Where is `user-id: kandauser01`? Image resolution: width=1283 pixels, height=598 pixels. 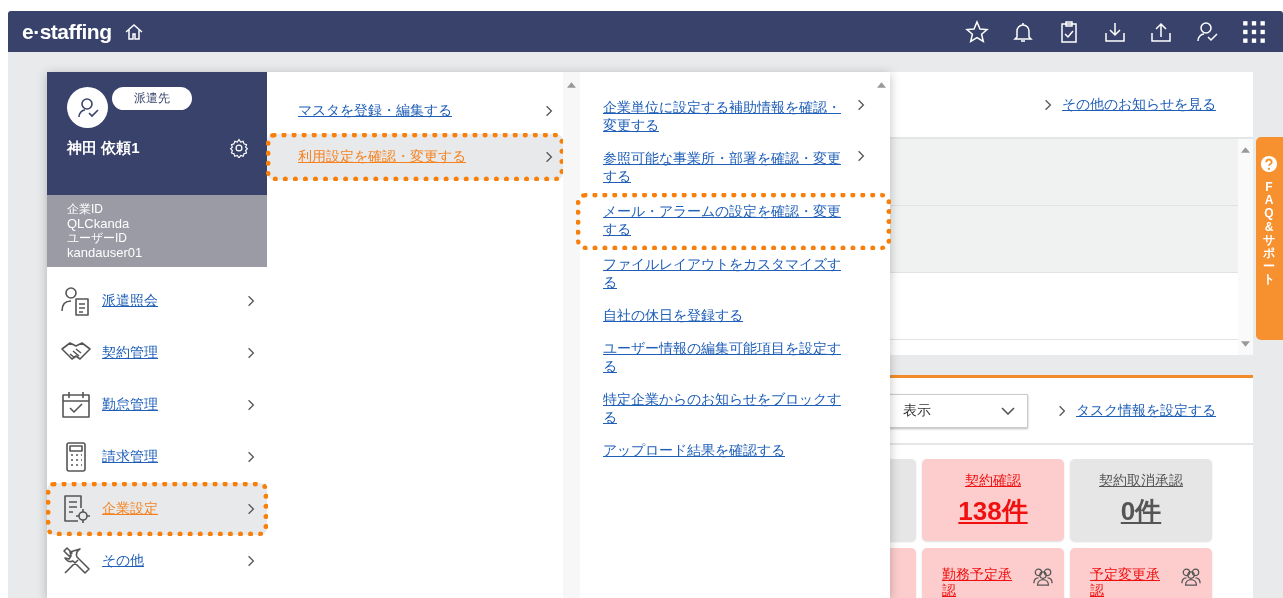
user-id: kandauser01 is located at coordinates (105, 252).